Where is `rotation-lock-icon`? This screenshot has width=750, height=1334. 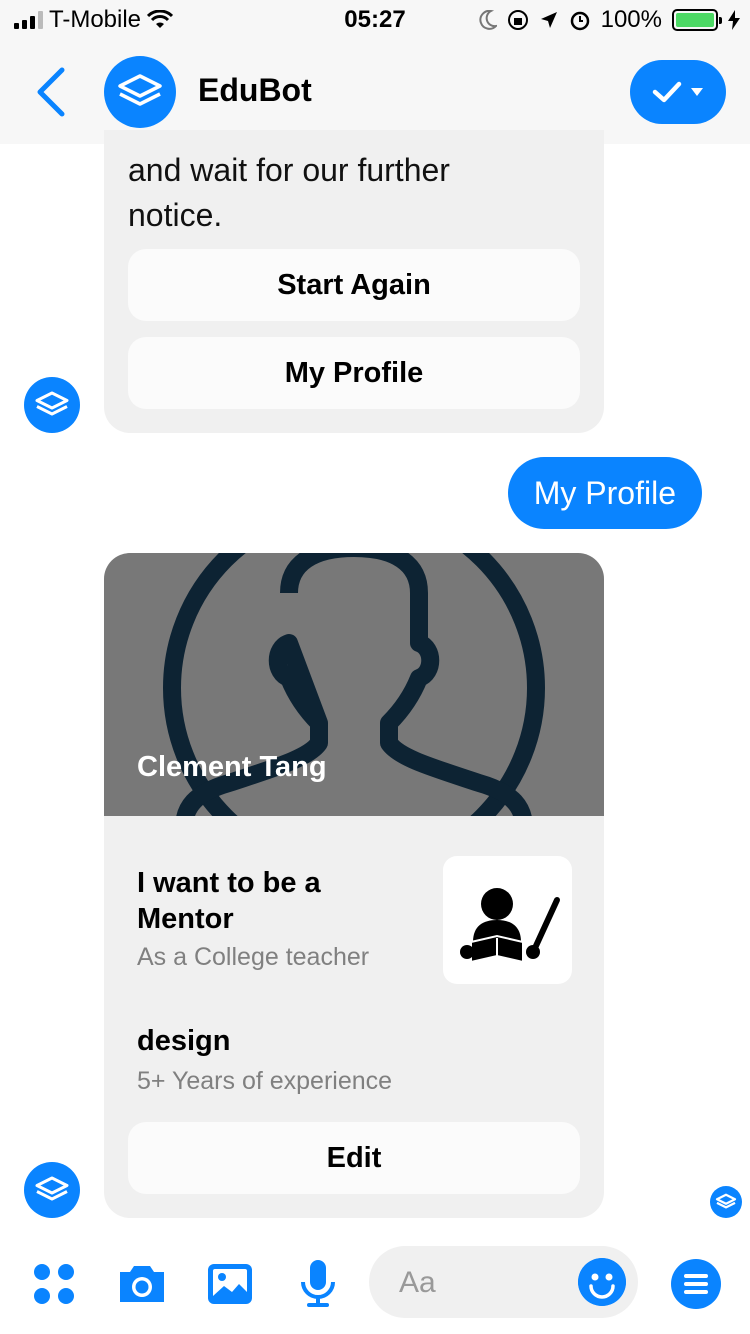 rotation-lock-icon is located at coordinates (517, 20).